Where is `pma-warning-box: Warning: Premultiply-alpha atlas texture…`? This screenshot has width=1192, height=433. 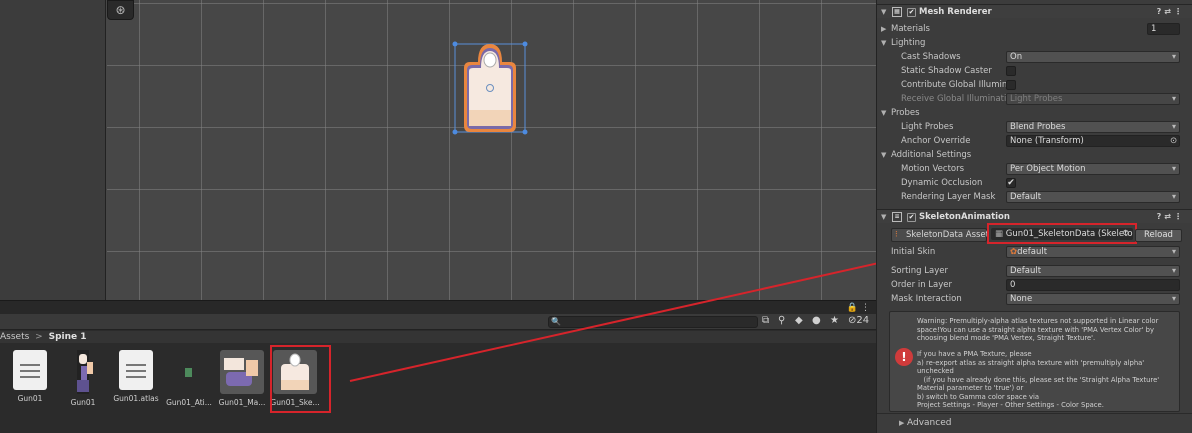 pma-warning-box: Warning: Premultiply-alpha atlas texture… is located at coordinates (1034, 361).